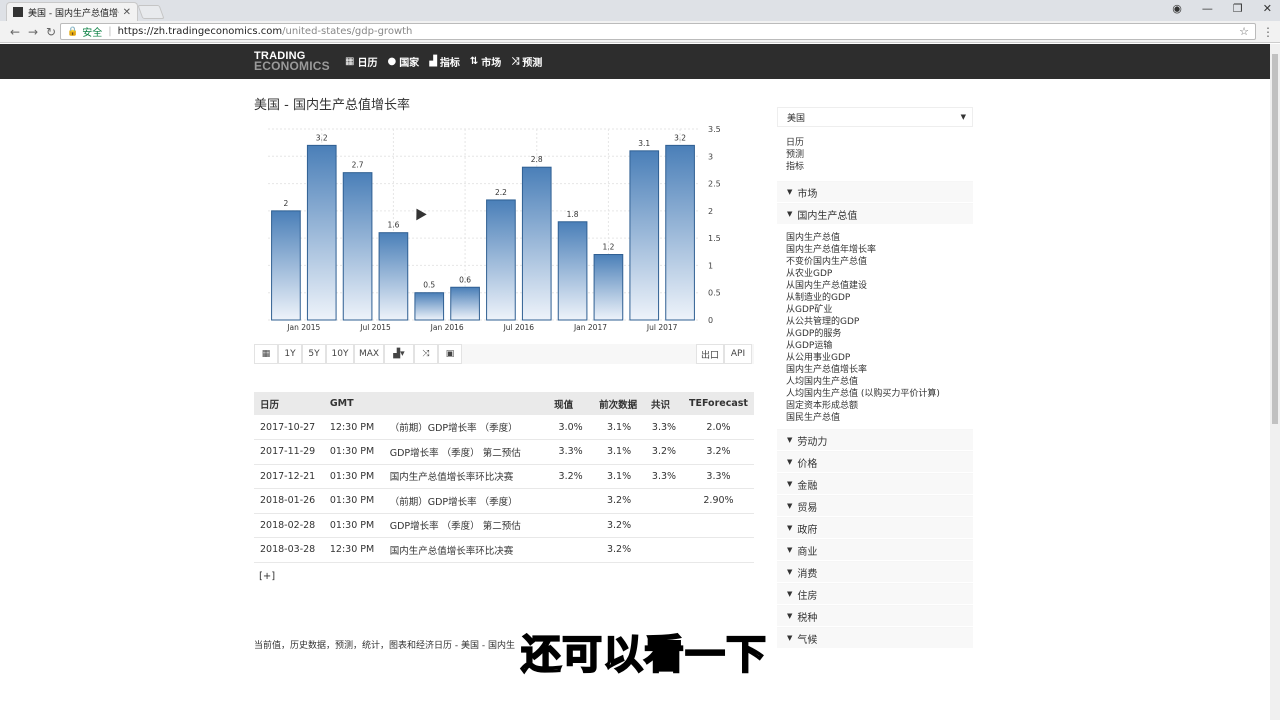  What do you see at coordinates (292, 62) in the screenshot?
I see `site-logo: TRADING ECONOMICS` at bounding box center [292, 62].